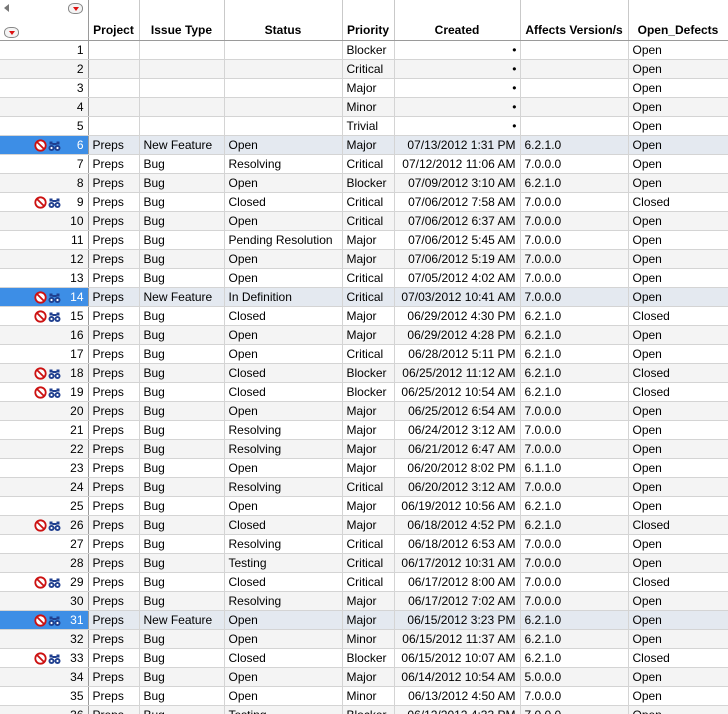 The width and height of the screenshot is (728, 714). What do you see at coordinates (44, 278) in the screenshot?
I see `row-number: 13` at bounding box center [44, 278].